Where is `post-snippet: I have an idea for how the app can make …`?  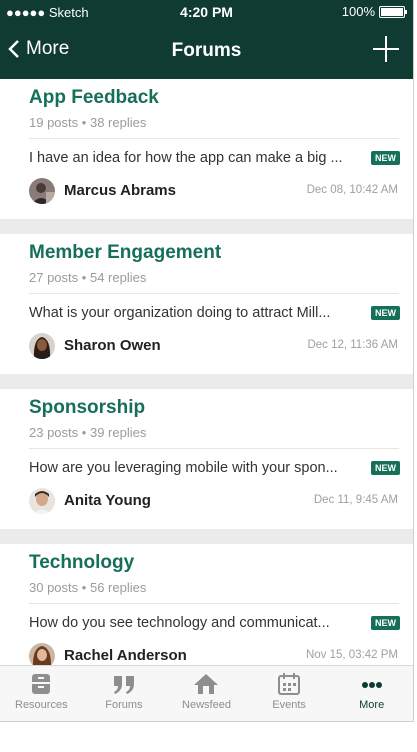 post-snippet: I have an idea for how the app can make … is located at coordinates (196, 158).